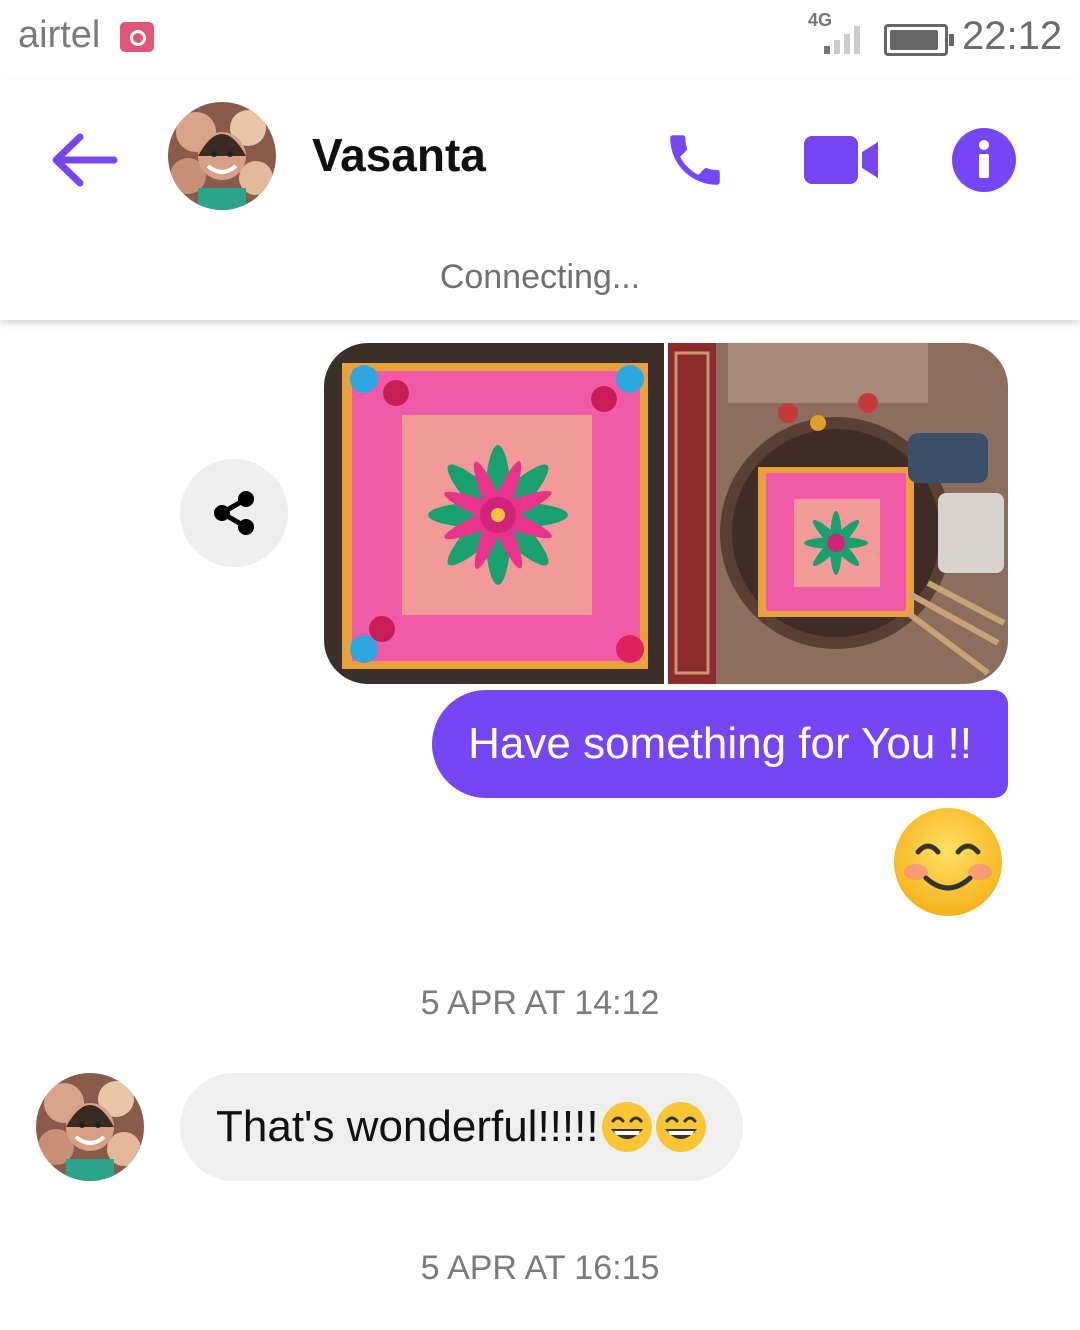 The width and height of the screenshot is (1080, 1330). I want to click on video-camera-icon, so click(841, 160).